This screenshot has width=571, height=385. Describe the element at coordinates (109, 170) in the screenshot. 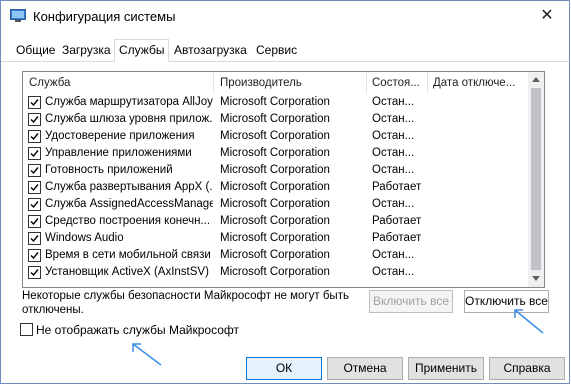

I see `service-name: Готовность приложений` at that location.